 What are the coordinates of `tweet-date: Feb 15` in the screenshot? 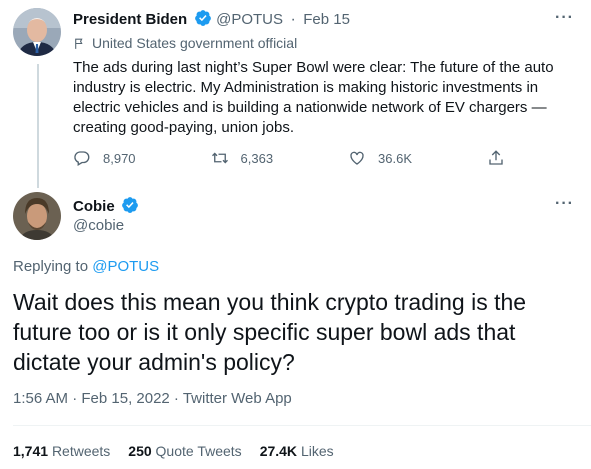 It's located at (326, 19).